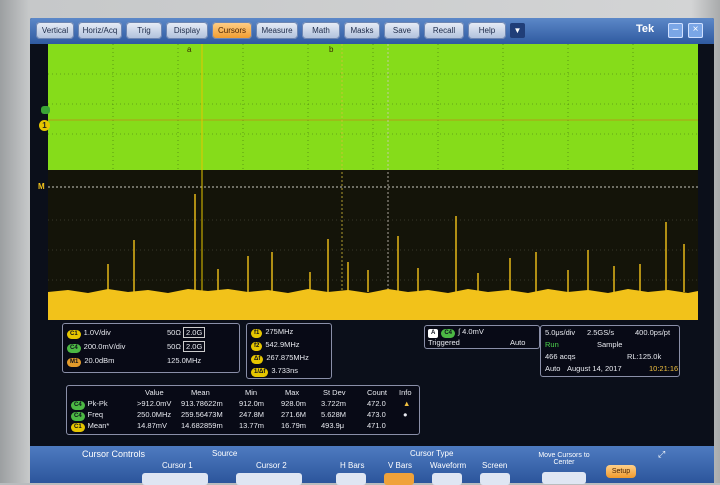  I want to click on menu-cursors: Cursors, so click(232, 30).